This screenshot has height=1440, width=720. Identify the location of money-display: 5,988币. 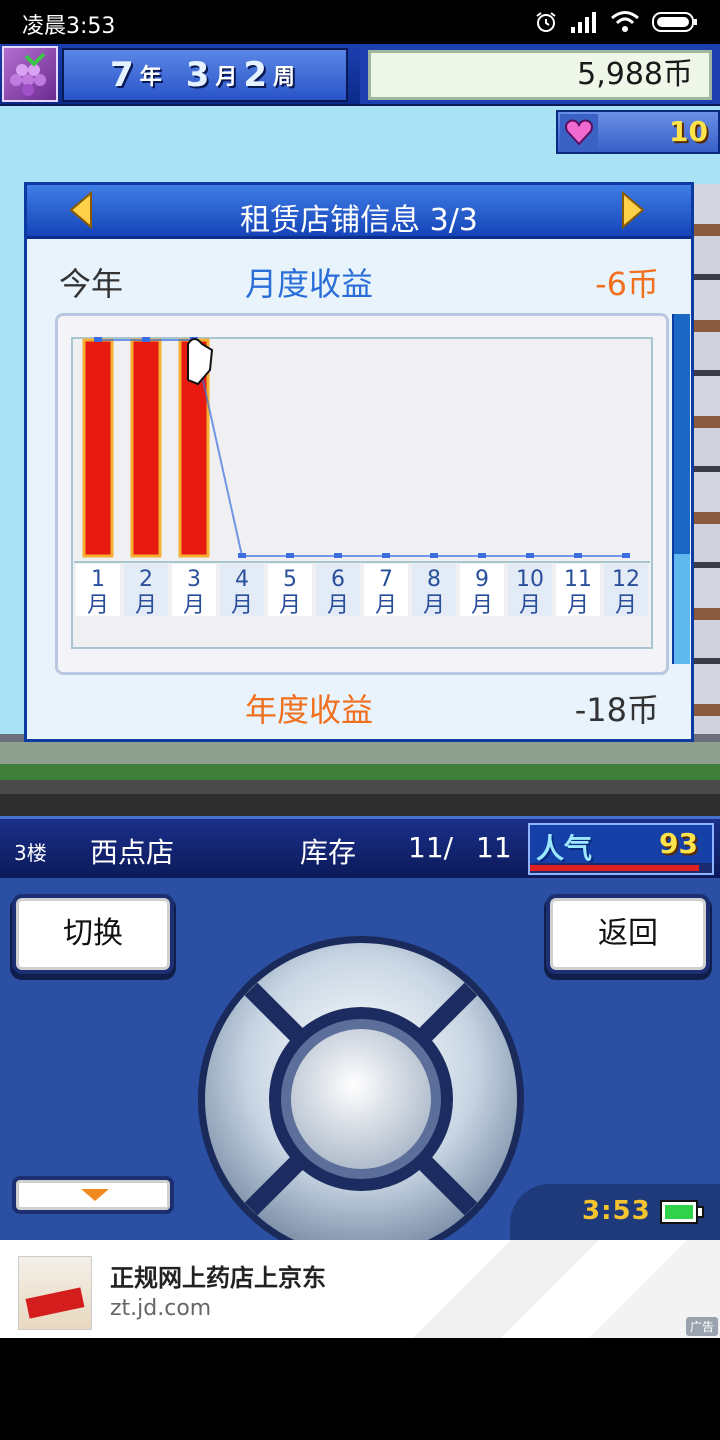
(540, 75).